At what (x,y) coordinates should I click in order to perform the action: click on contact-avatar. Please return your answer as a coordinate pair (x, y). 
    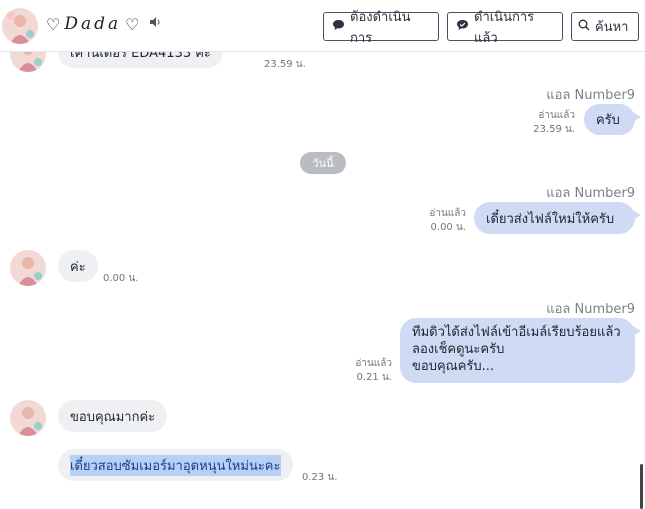
    Looking at the image, I should click on (20, 26).